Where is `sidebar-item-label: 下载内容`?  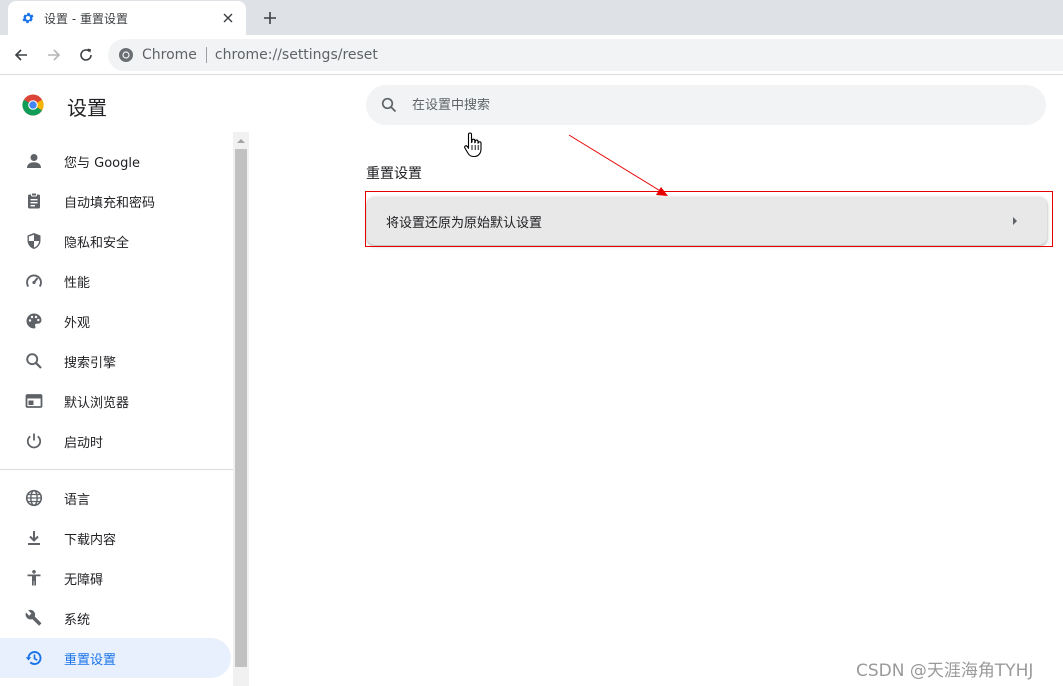 sidebar-item-label: 下载内容 is located at coordinates (90, 540).